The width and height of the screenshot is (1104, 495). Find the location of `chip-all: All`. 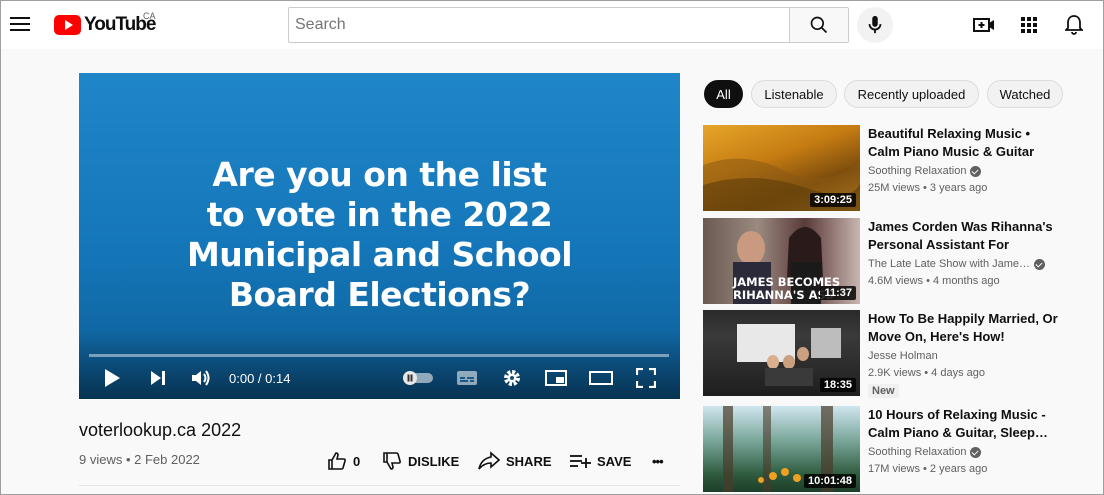

chip-all: All is located at coordinates (723, 94).